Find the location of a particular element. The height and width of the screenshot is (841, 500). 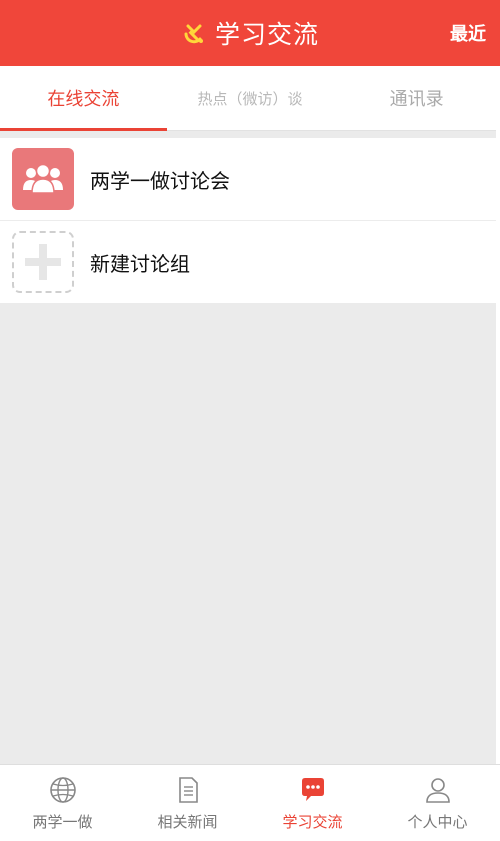

nav-item-personal-center: 个人中心 is located at coordinates (437, 803).